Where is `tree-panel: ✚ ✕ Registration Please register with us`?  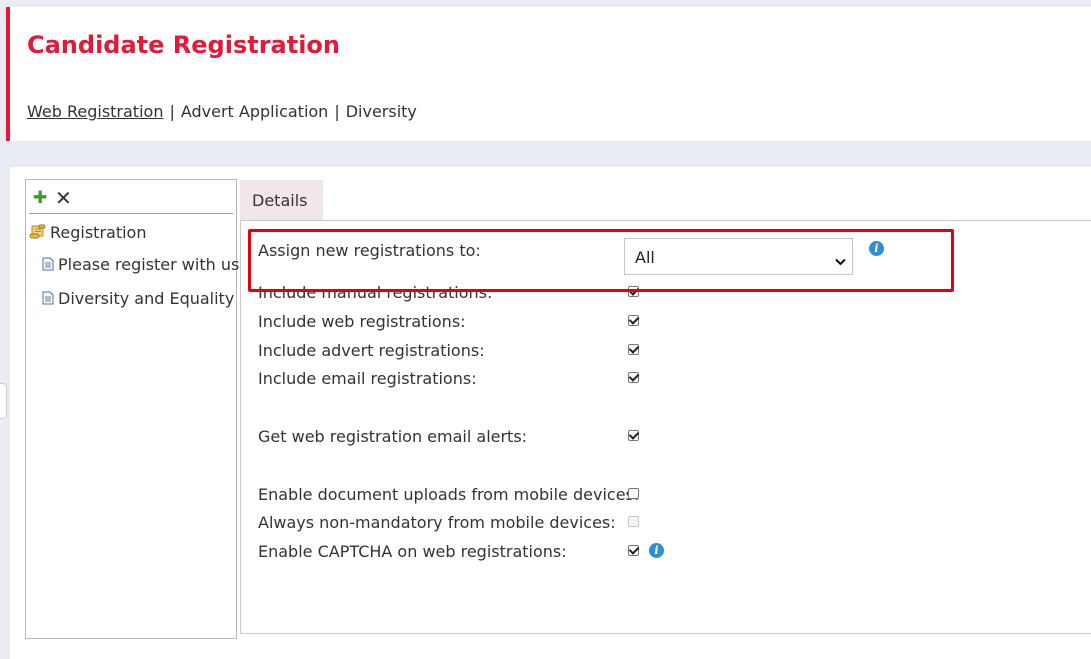
tree-panel: ✚ ✕ Registration Please register with us is located at coordinates (132, 409).